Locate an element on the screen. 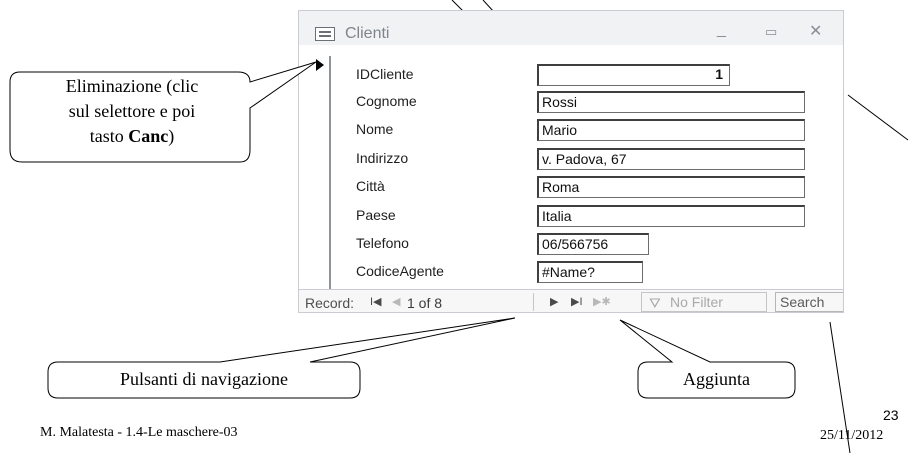 The width and height of the screenshot is (909, 453). footer-author: M. Malatesta - 1.4-Le maschere-03 is located at coordinates (139, 432).